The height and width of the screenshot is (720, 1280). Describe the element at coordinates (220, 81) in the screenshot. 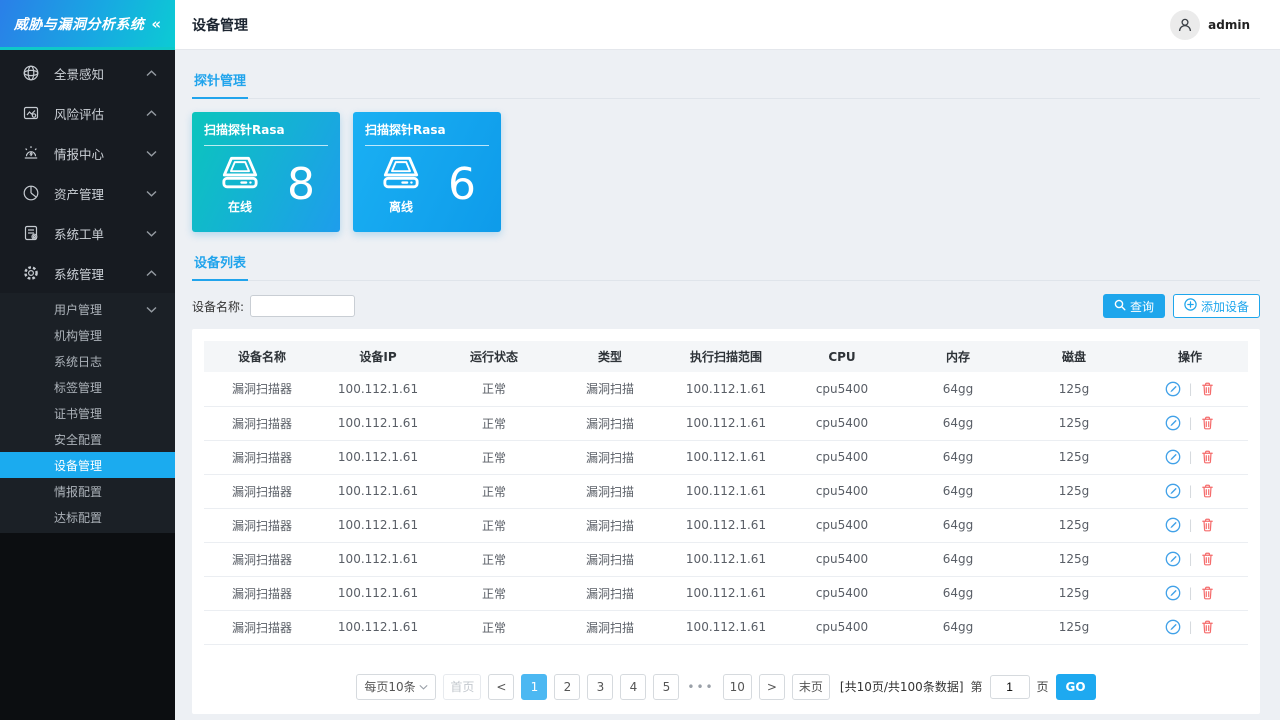

I see `tab-probe-management: 探针管理` at that location.